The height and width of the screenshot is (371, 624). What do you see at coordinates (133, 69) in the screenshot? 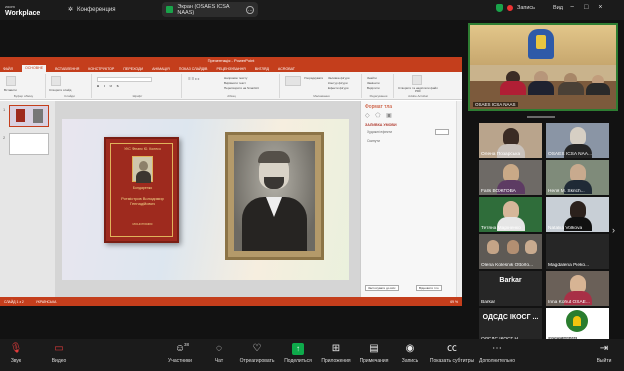
I see `tab-transitions: ПЕРЕХОДИ` at bounding box center [133, 69].